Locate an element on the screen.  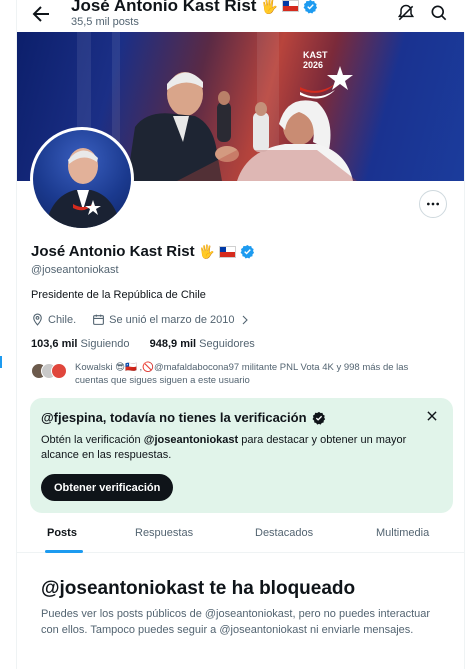
close-icon is located at coordinates (432, 416).